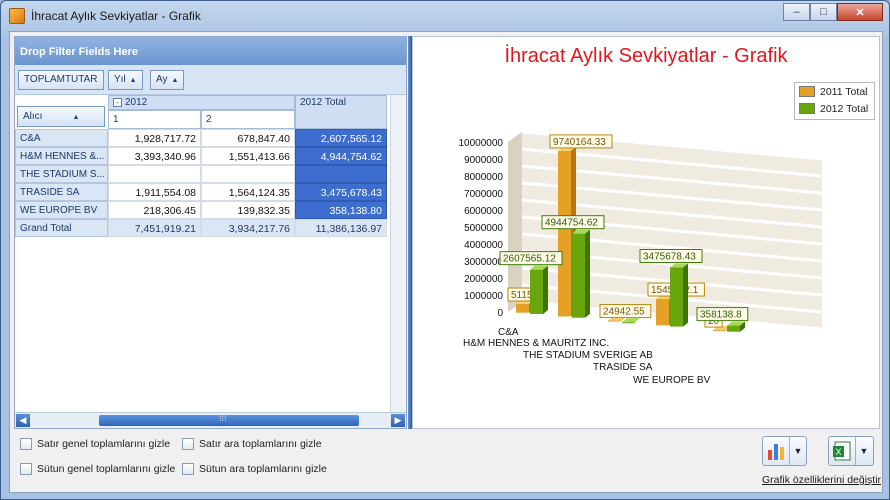 The image size is (890, 500). What do you see at coordinates (248, 156) in the screenshot?
I see `table-cell: 1,551,413.66` at bounding box center [248, 156].